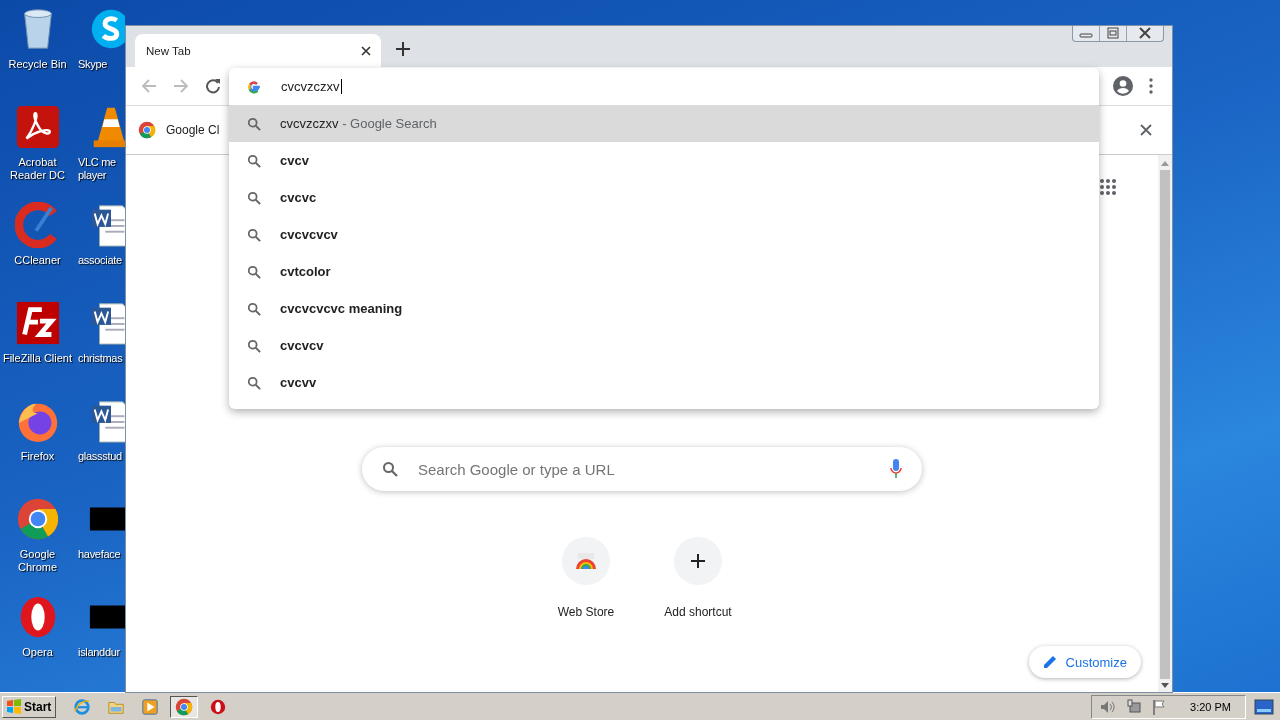 Image resolution: width=1280 pixels, height=720 pixels. Describe the element at coordinates (100, 456) in the screenshot. I see `desktop-icon-label: glassstud` at that location.